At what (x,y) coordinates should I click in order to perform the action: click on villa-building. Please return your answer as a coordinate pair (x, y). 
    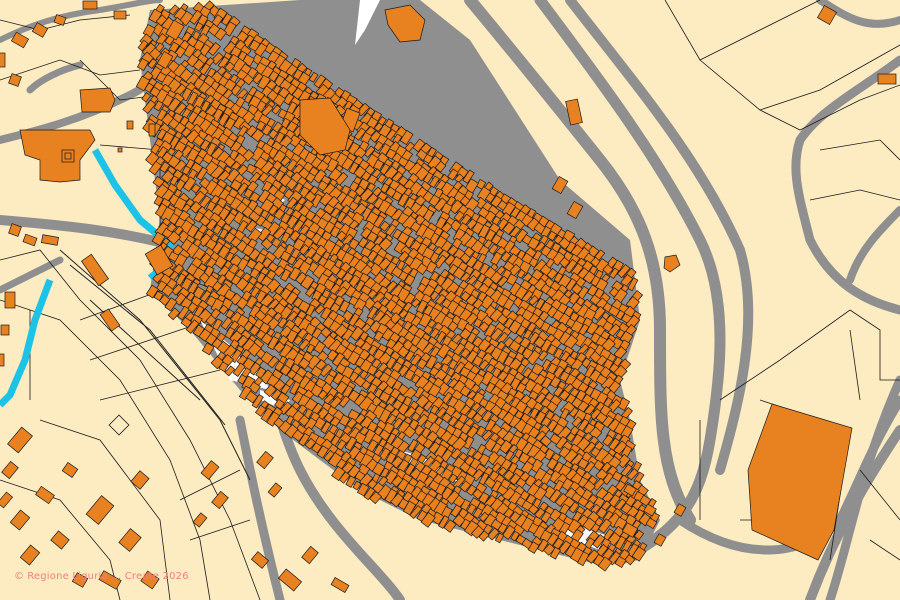
    Looking at the image, I should click on (97, 100).